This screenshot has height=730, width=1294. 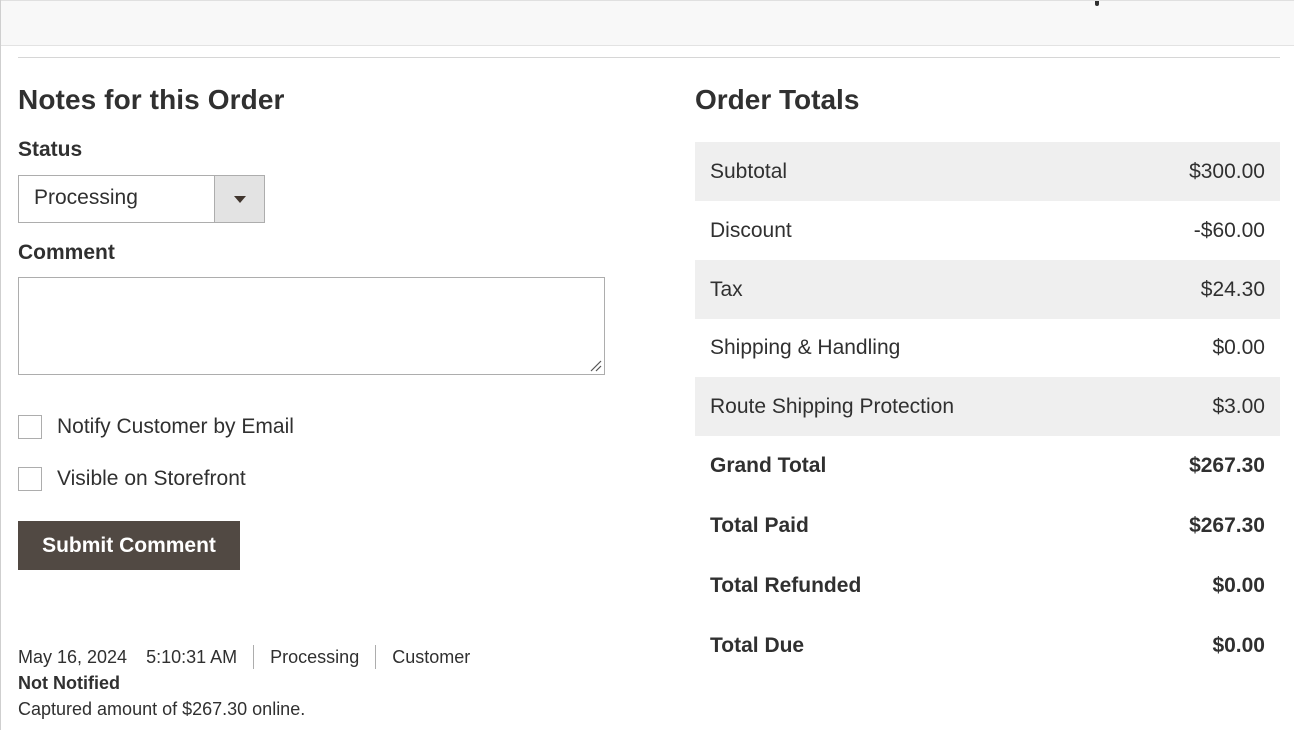 I want to click on notify-customer-option: Notify Customer by Email, so click(x=156, y=427).